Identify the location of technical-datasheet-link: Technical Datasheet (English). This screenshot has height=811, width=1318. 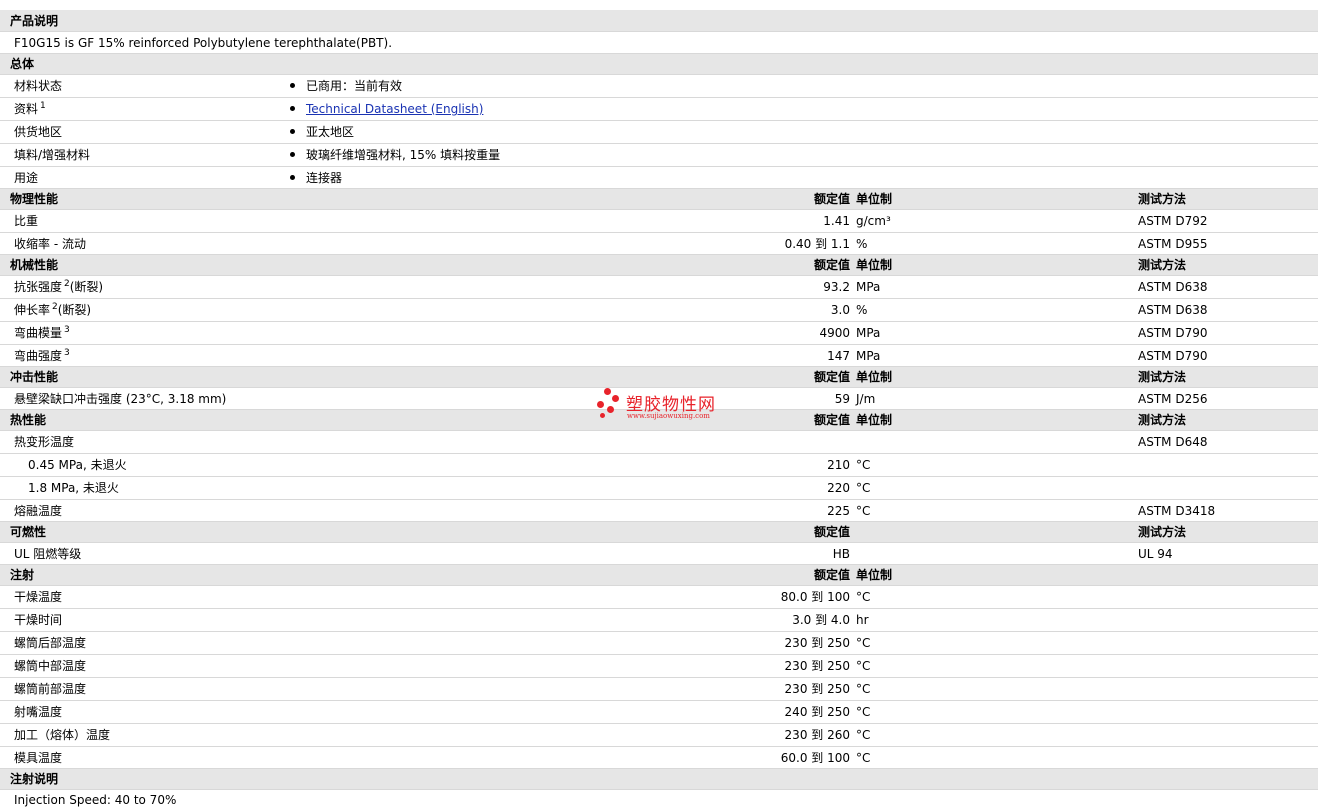
(394, 109).